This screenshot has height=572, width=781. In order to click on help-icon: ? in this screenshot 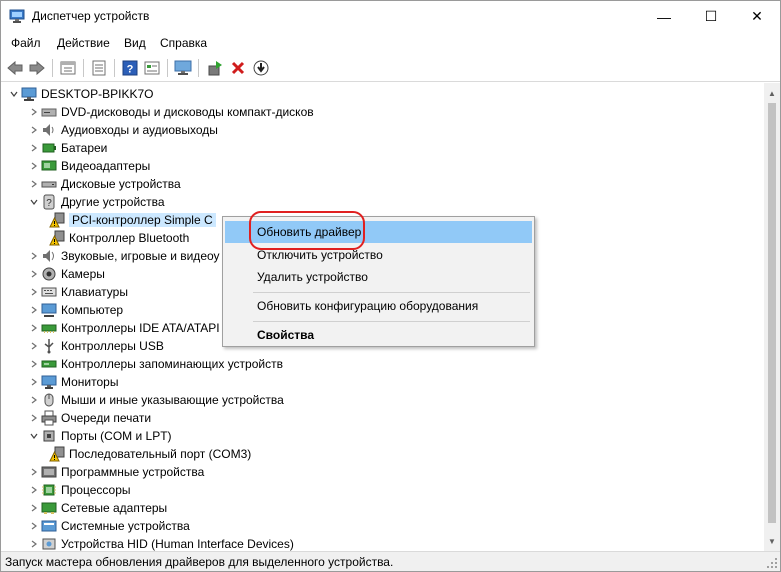, I will do `click(130, 68)`.